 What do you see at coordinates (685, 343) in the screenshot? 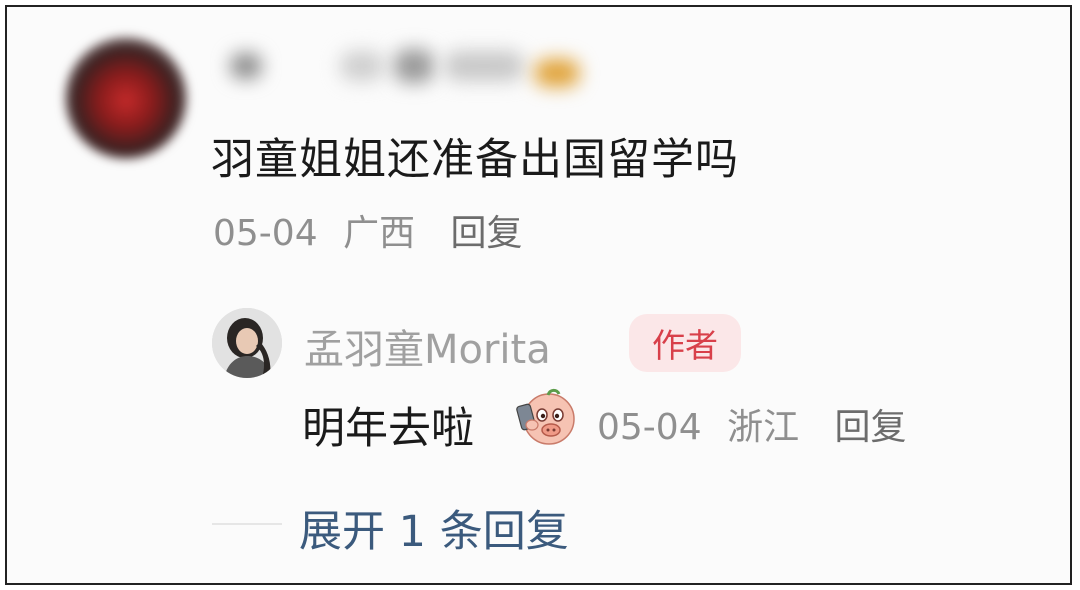
I see `author-badge: 作者` at bounding box center [685, 343].